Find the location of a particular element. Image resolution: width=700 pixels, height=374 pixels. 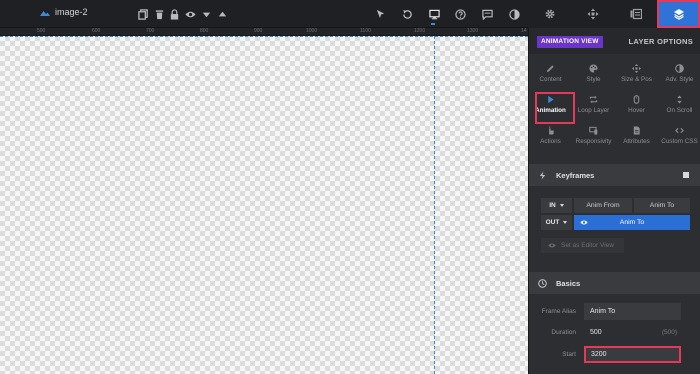

in-label: IN is located at coordinates (552, 205).